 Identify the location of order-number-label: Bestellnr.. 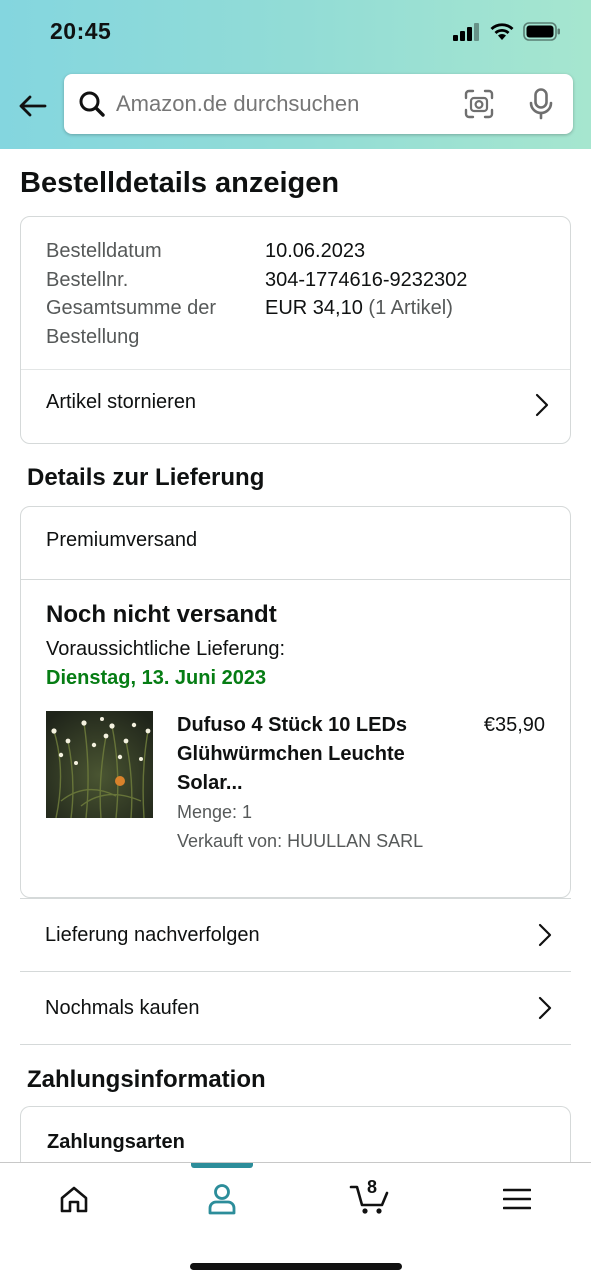
(87, 279).